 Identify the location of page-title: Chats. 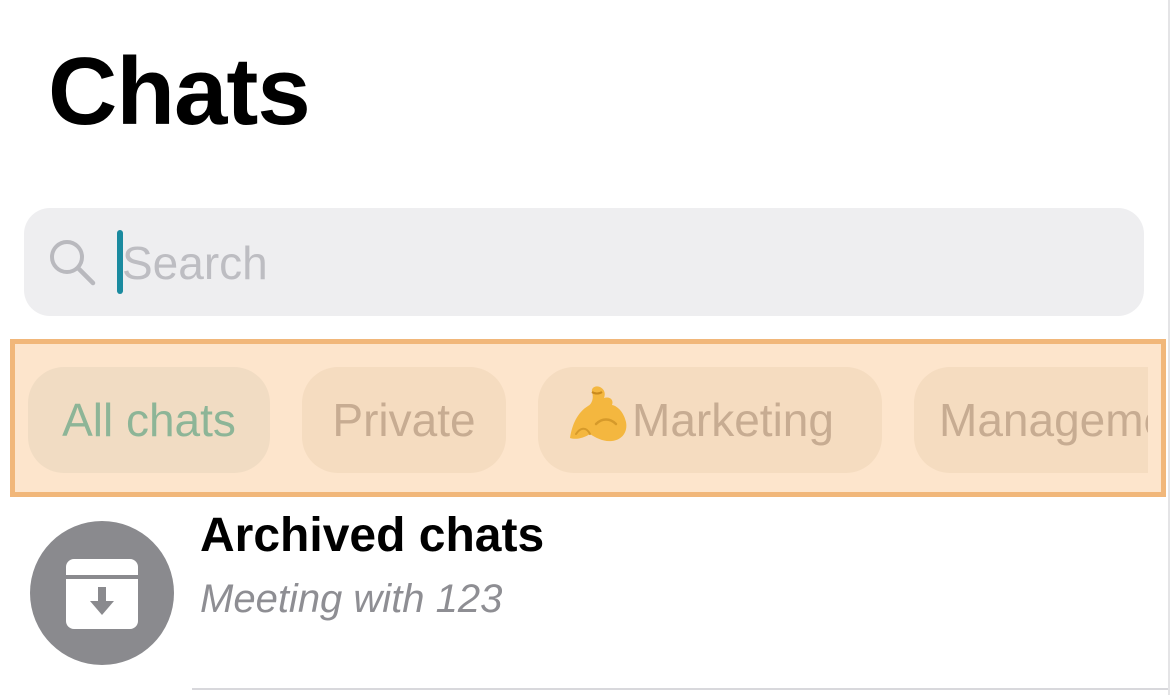
(179, 91).